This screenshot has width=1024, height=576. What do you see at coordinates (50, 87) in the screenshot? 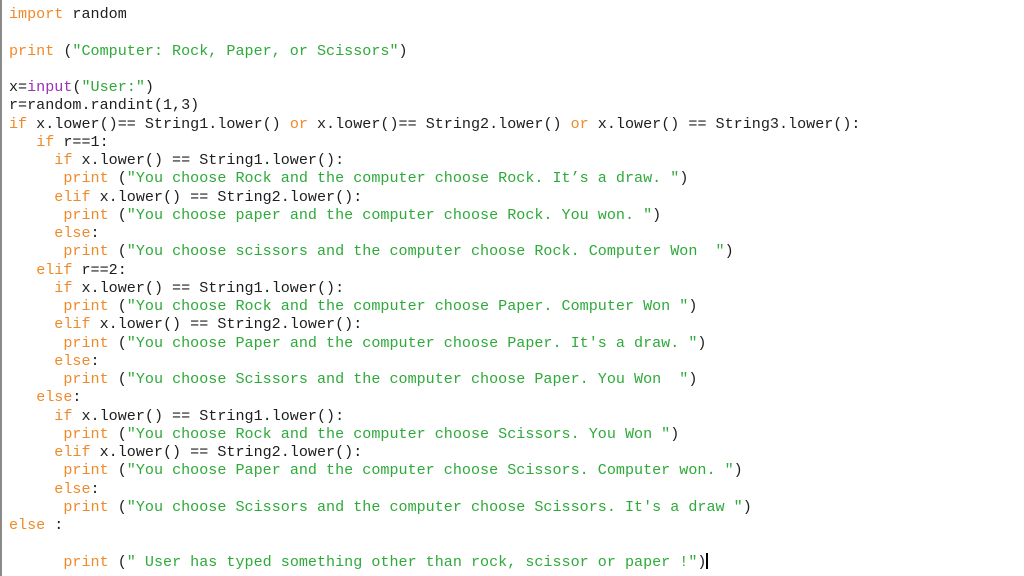
I see `builtin-token: input` at bounding box center [50, 87].